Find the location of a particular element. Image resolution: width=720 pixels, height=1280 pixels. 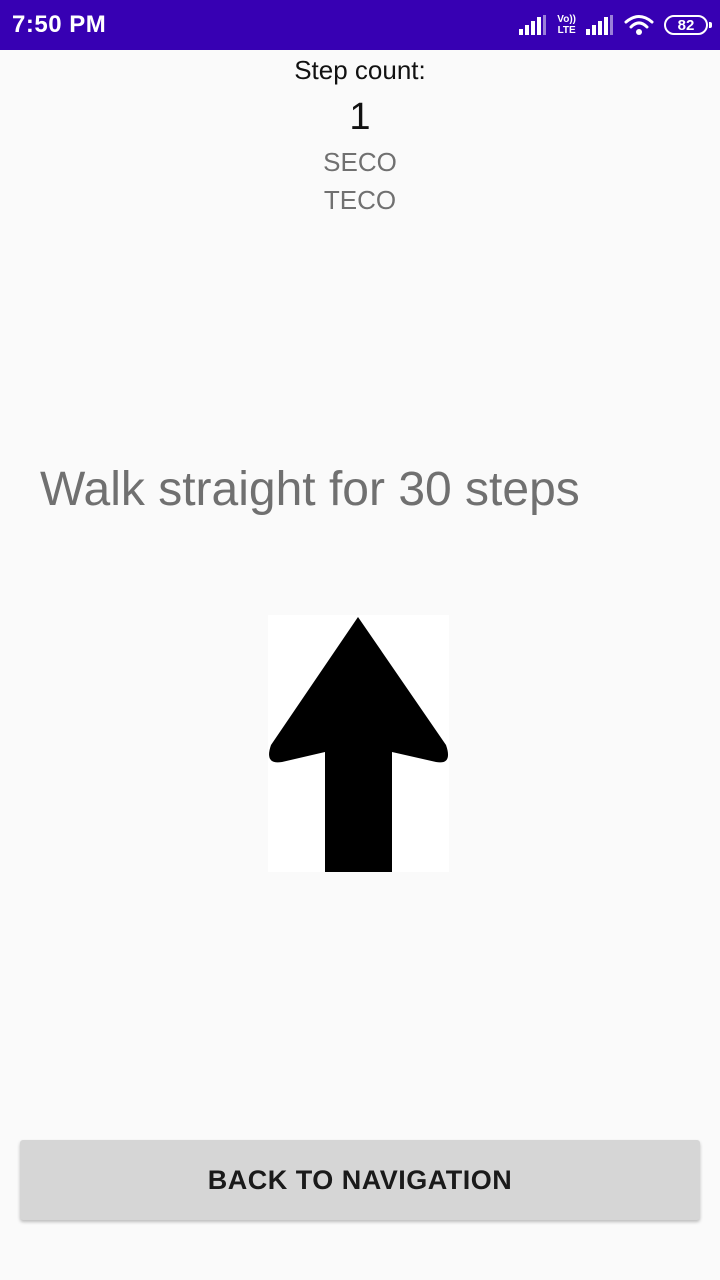

seco-label: SECO is located at coordinates (360, 162).